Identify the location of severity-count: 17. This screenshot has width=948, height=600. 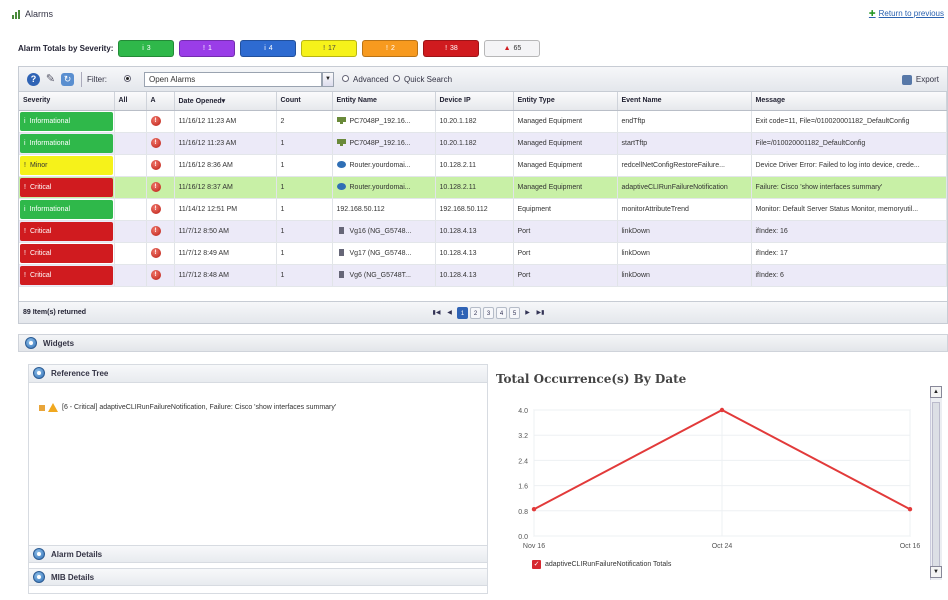
(332, 48).